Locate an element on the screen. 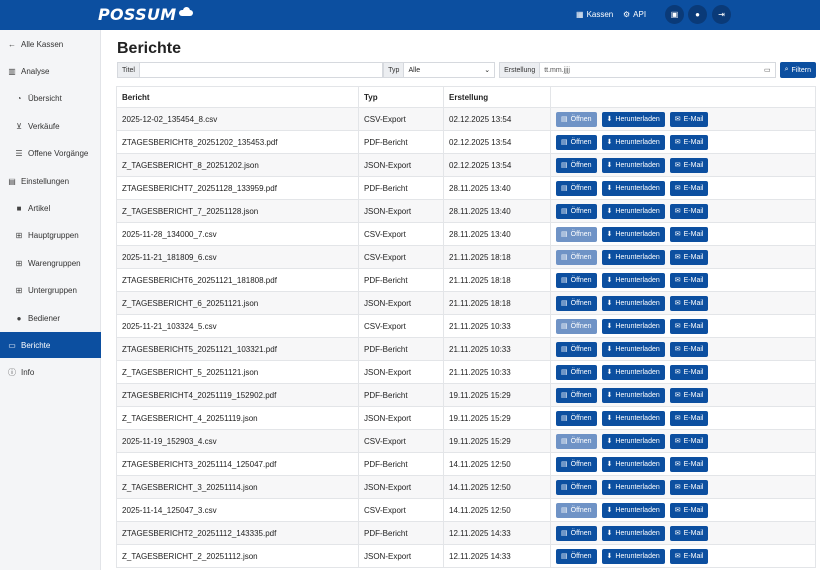 This screenshot has width=820, height=570. sidebar-item-alle-kassen: ← Alle Kassen is located at coordinates (50, 44).